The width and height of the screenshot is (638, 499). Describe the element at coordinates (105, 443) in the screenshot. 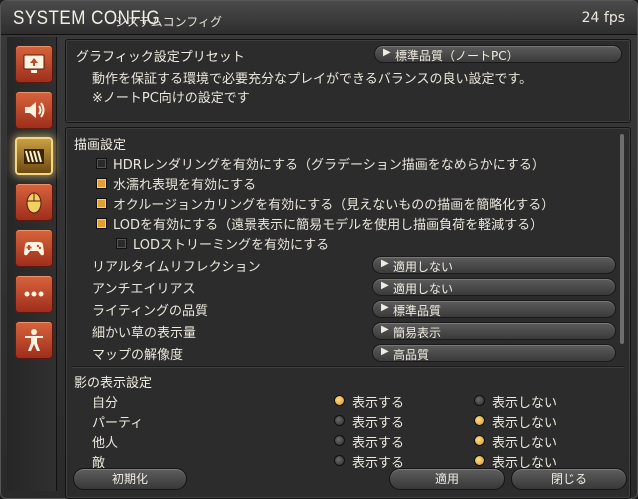

I see `shadow-others-label: 他人` at that location.